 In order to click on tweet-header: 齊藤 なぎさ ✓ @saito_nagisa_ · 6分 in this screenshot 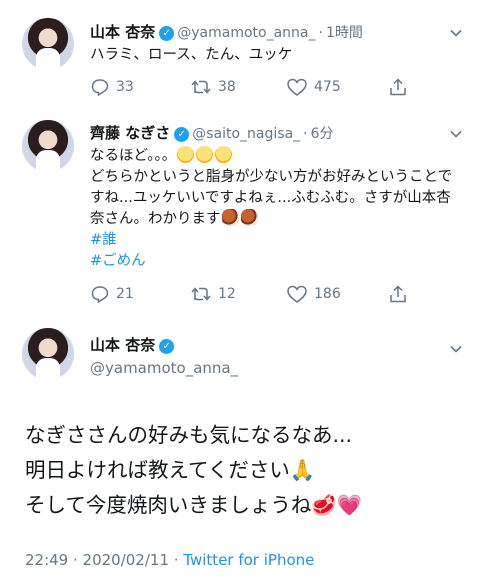, I will do `click(212, 132)`.